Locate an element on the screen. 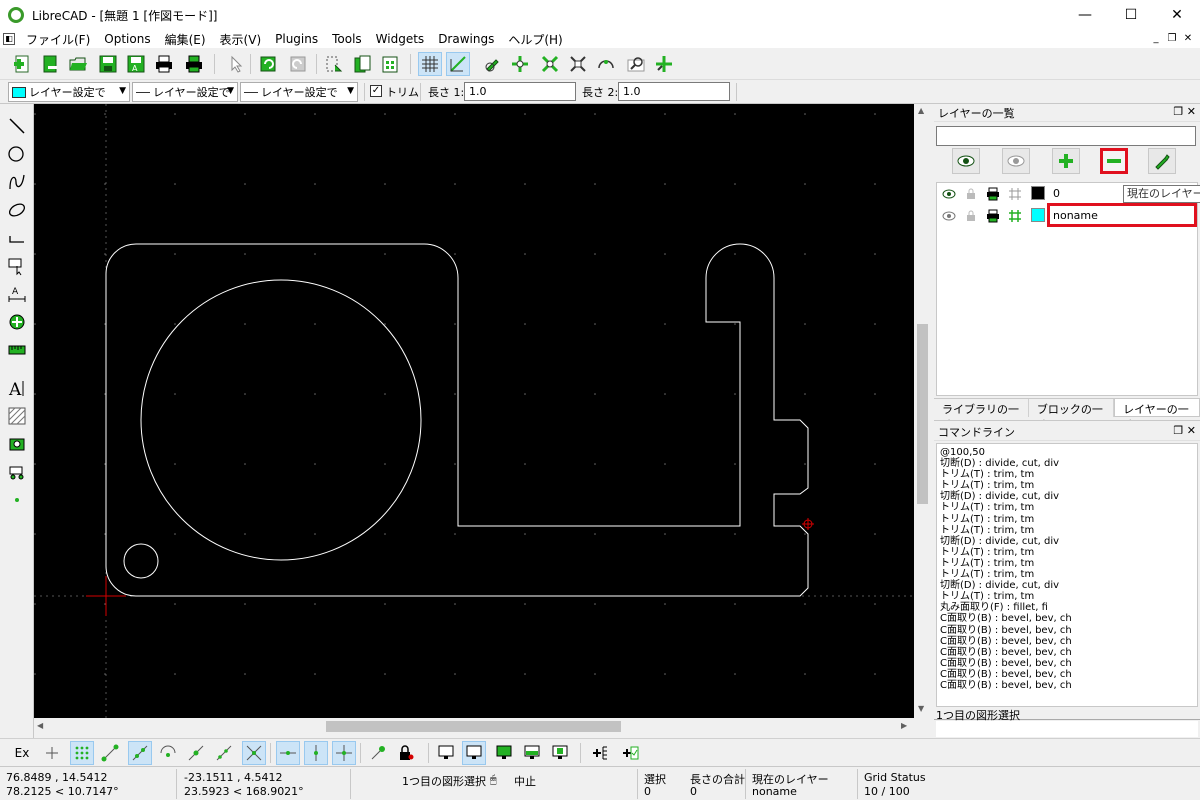 The width and height of the screenshot is (1200, 800). horizontal-scroll-thumb is located at coordinates (473, 726).